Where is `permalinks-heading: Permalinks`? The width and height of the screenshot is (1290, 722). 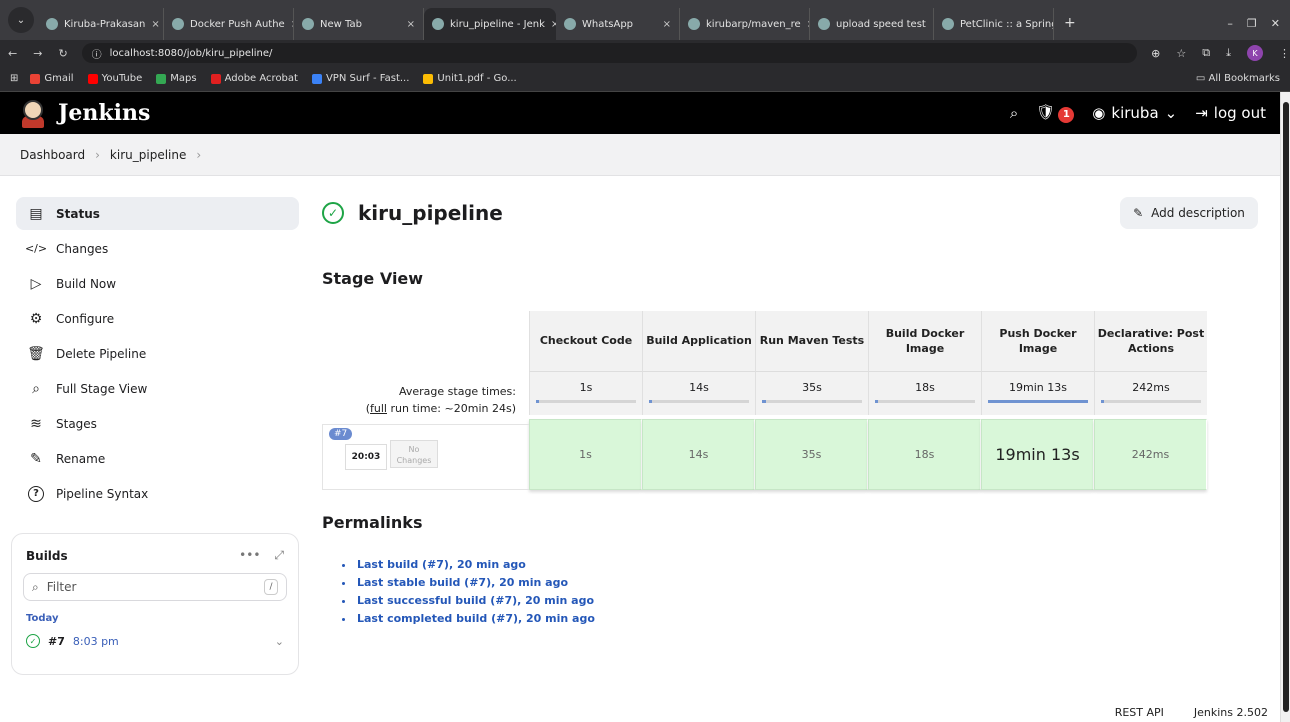 permalinks-heading: Permalinks is located at coordinates (372, 522).